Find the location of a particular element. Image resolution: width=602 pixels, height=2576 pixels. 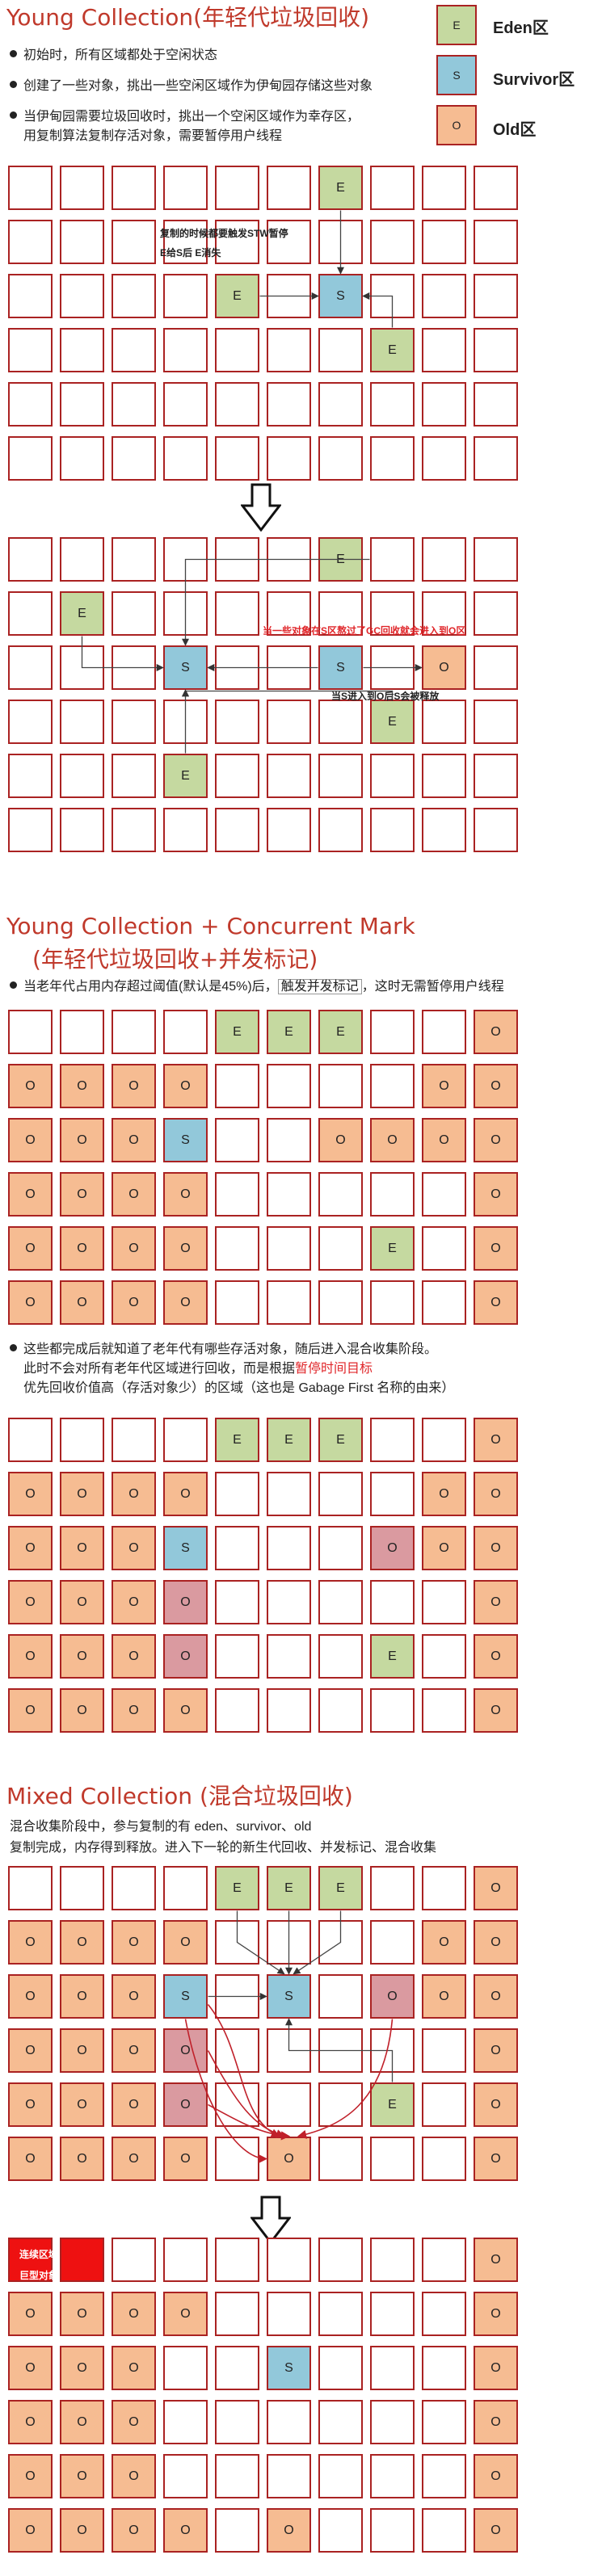

region-cell-3-1-1: O is located at coordinates (82, 1086).